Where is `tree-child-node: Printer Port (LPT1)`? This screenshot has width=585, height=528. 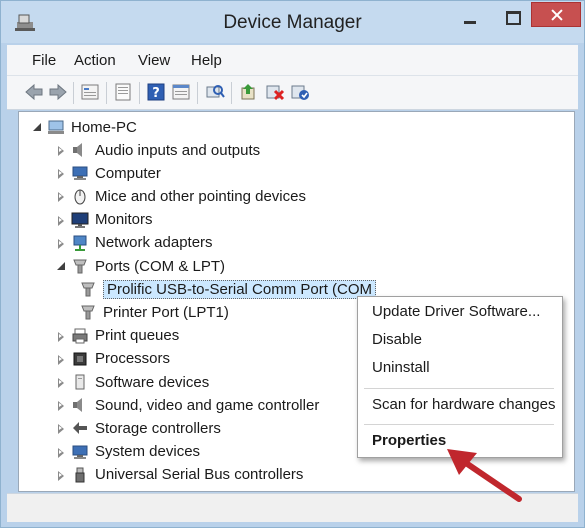
tree-child-node: Printer Port (LPT1) is located at coordinates (154, 312).